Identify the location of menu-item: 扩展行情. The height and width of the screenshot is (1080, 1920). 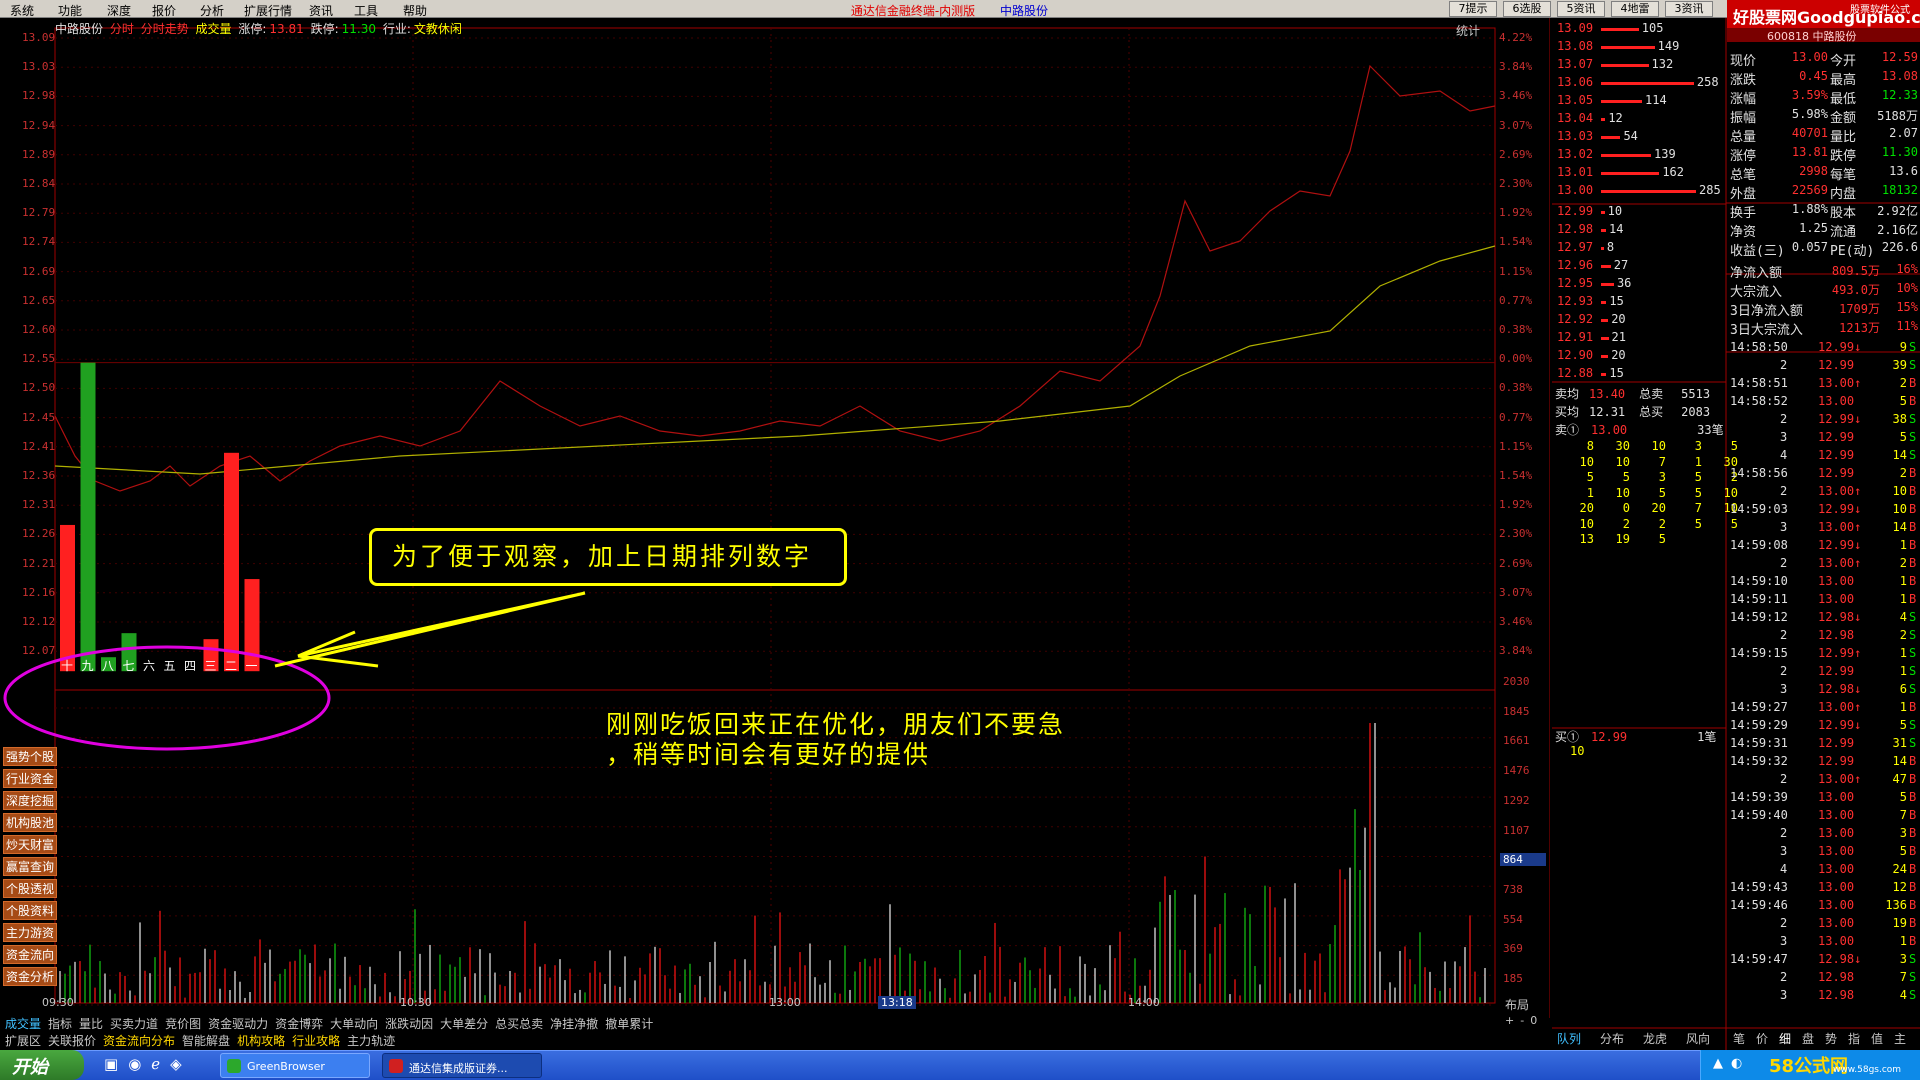
(268, 10).